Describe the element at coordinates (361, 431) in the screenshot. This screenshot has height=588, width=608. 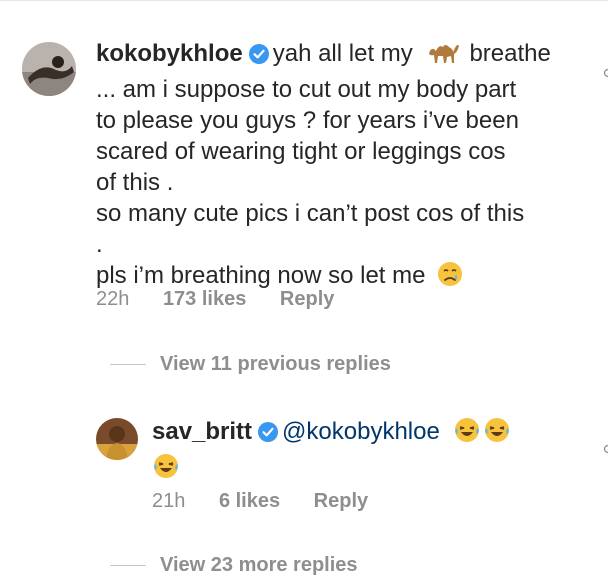
I see `mention-link: @kokobykhloe` at that location.